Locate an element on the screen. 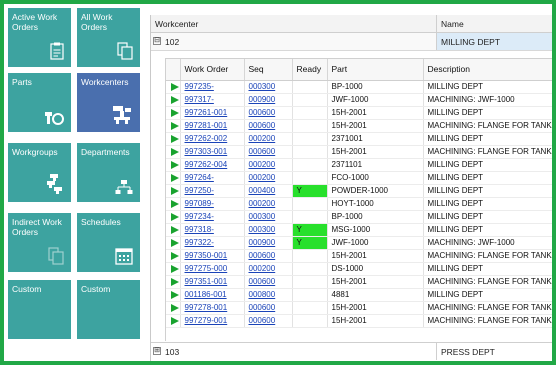 This screenshot has height=365, width=556. tile-schedules: Schedules is located at coordinates (108, 242).